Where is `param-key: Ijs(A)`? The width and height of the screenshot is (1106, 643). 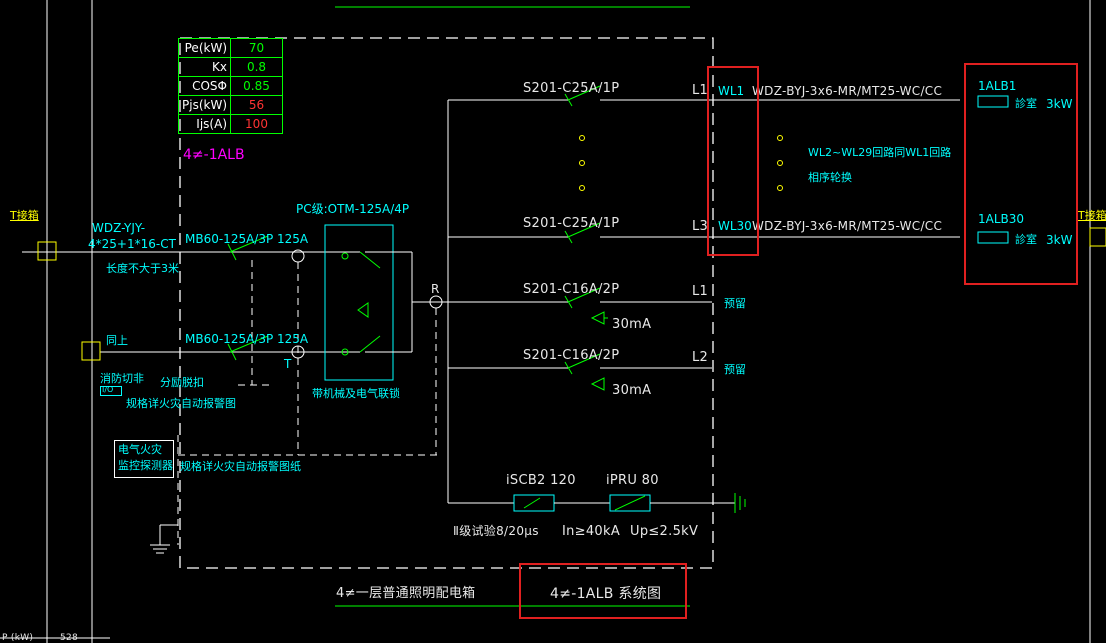
param-key: Ijs(A) is located at coordinates (204, 124).